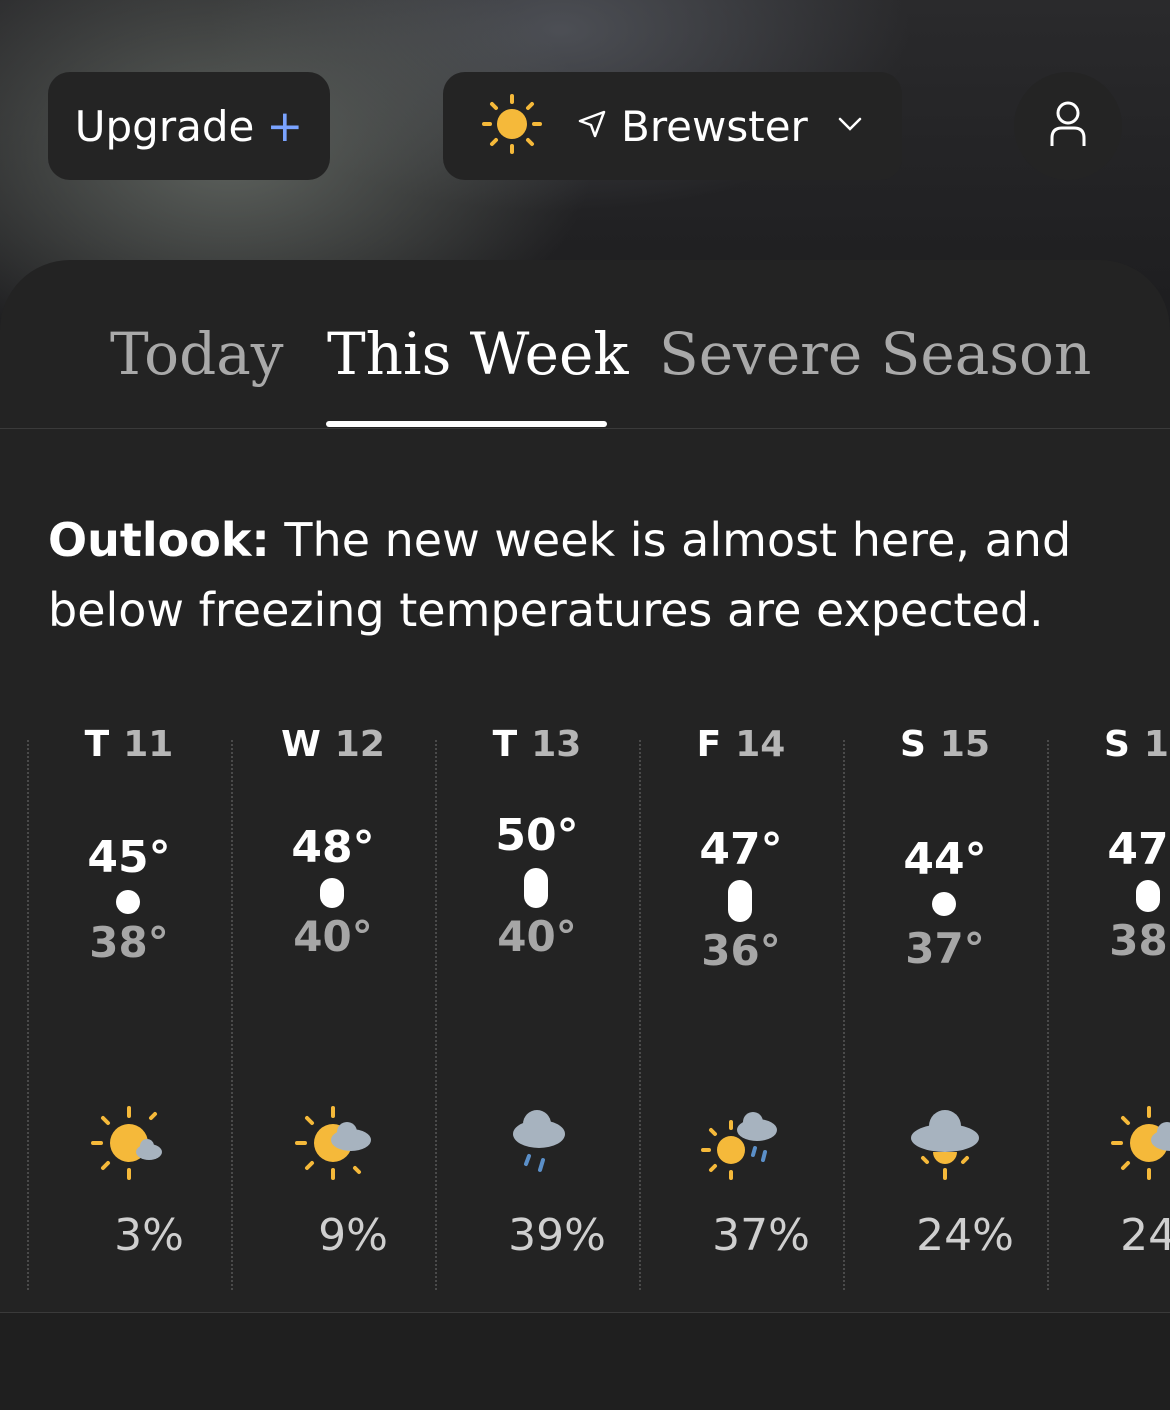  I want to click on cloud-sun-below-icon, so click(945, 1145).